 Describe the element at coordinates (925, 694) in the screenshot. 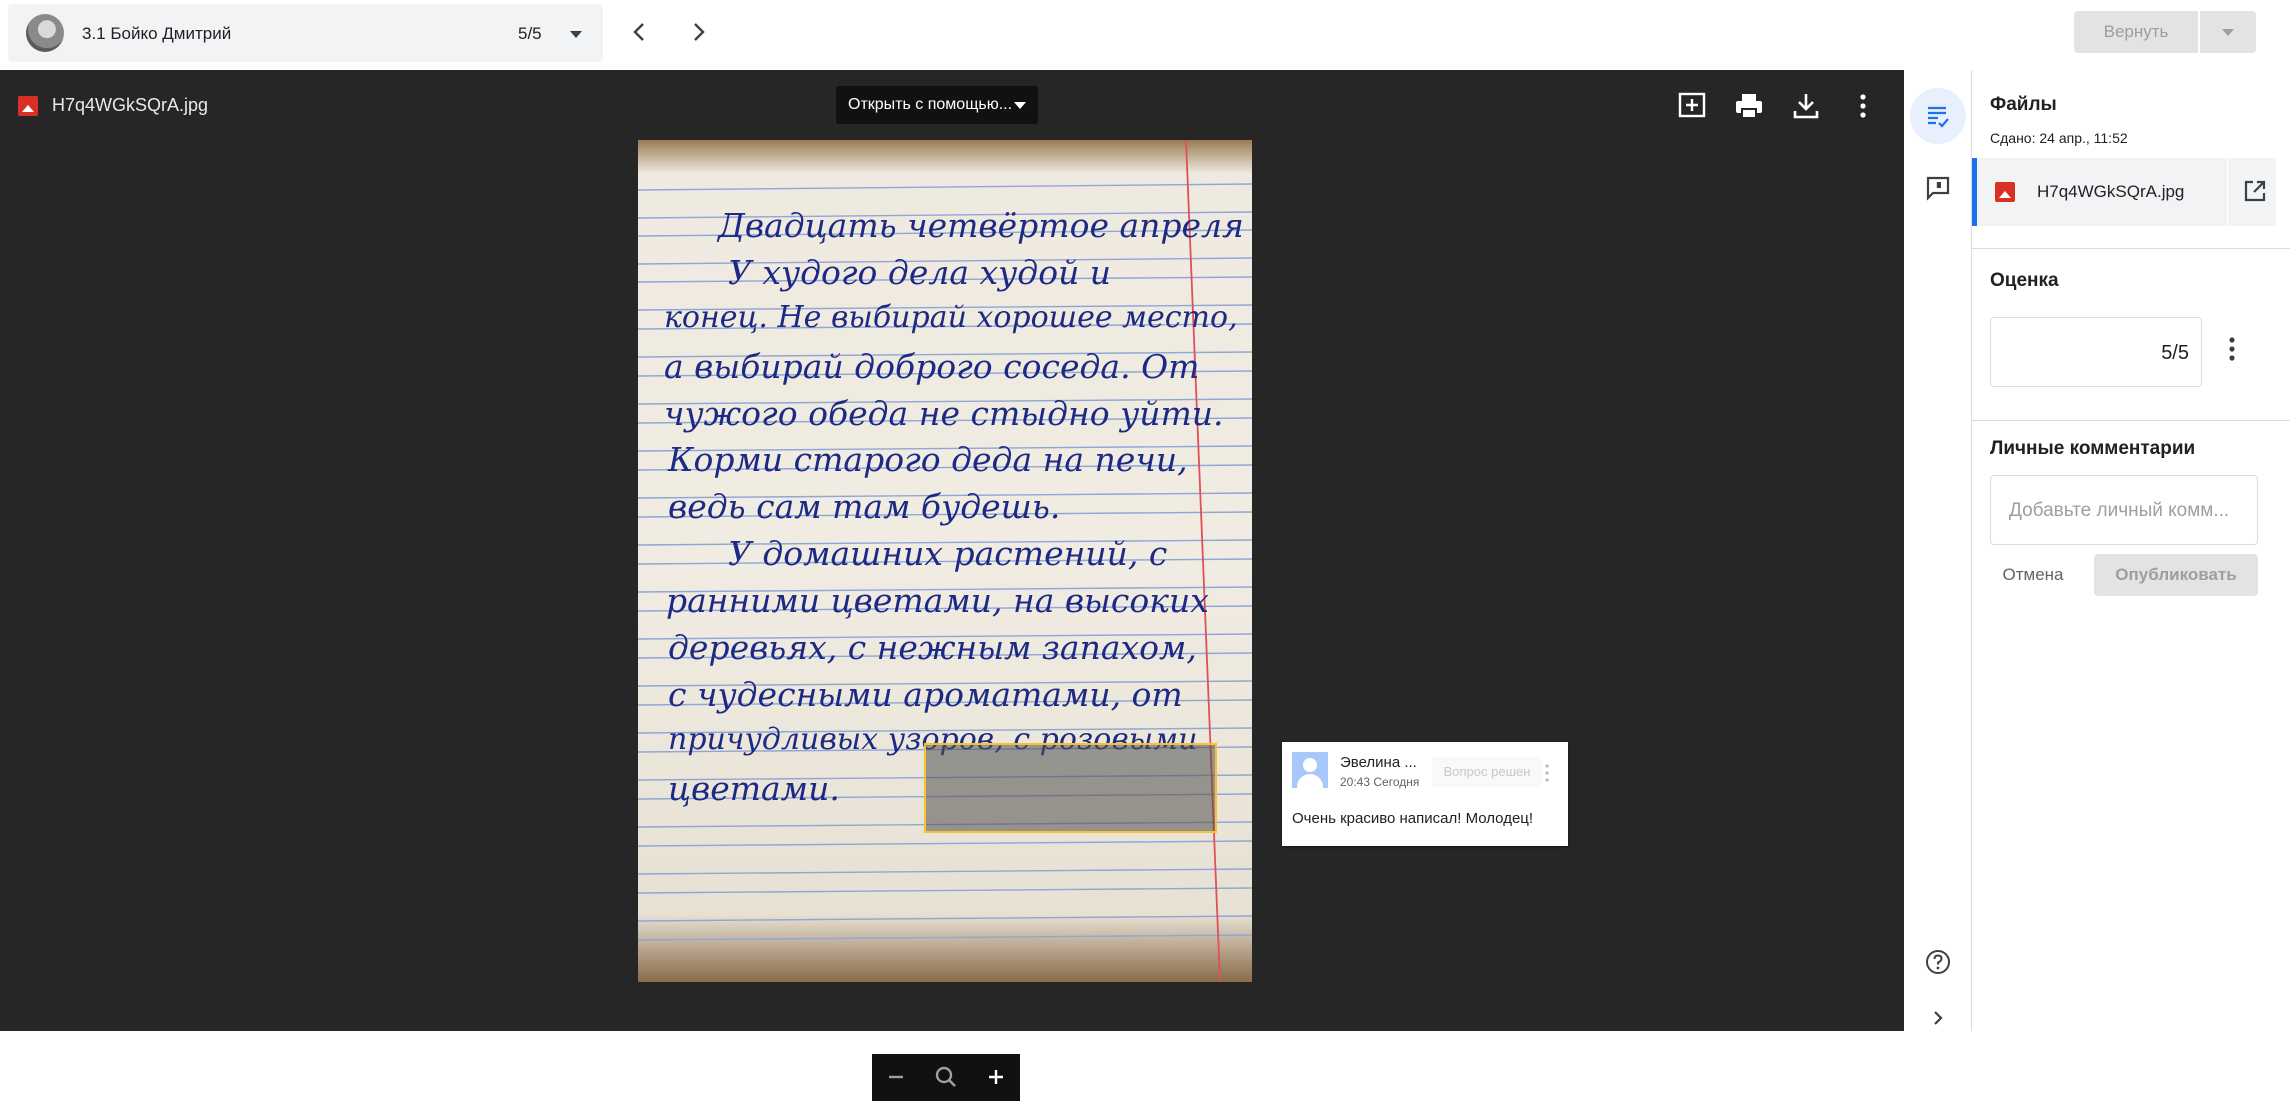

I see `handwriting-line: с чудесными ароматами, от` at that location.